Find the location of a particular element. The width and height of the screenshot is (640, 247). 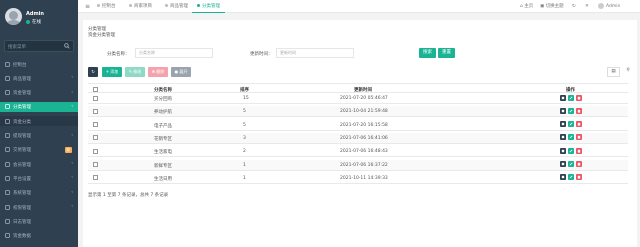

table-header: 分类名称 排序 更新时间 操作 is located at coordinates (358, 88).